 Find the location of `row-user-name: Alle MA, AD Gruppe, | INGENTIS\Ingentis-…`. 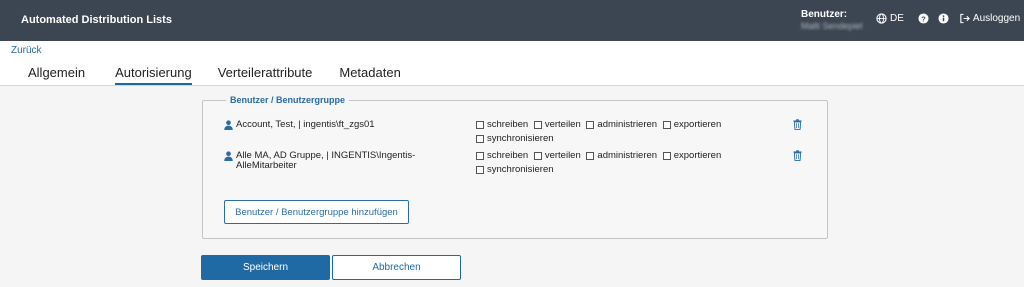

row-user-name: Alle MA, AD Gruppe, | INGENTIS\Ingentis-… is located at coordinates (324, 161).